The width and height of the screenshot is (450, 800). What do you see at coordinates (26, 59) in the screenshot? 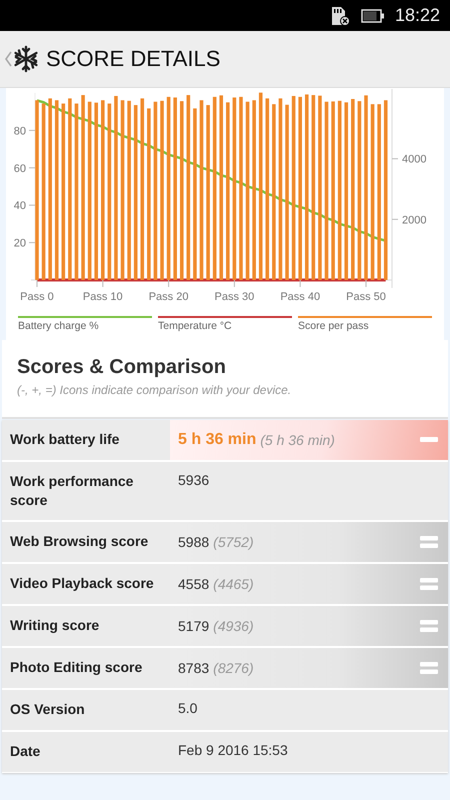
I see `snowflake-icon` at bounding box center [26, 59].